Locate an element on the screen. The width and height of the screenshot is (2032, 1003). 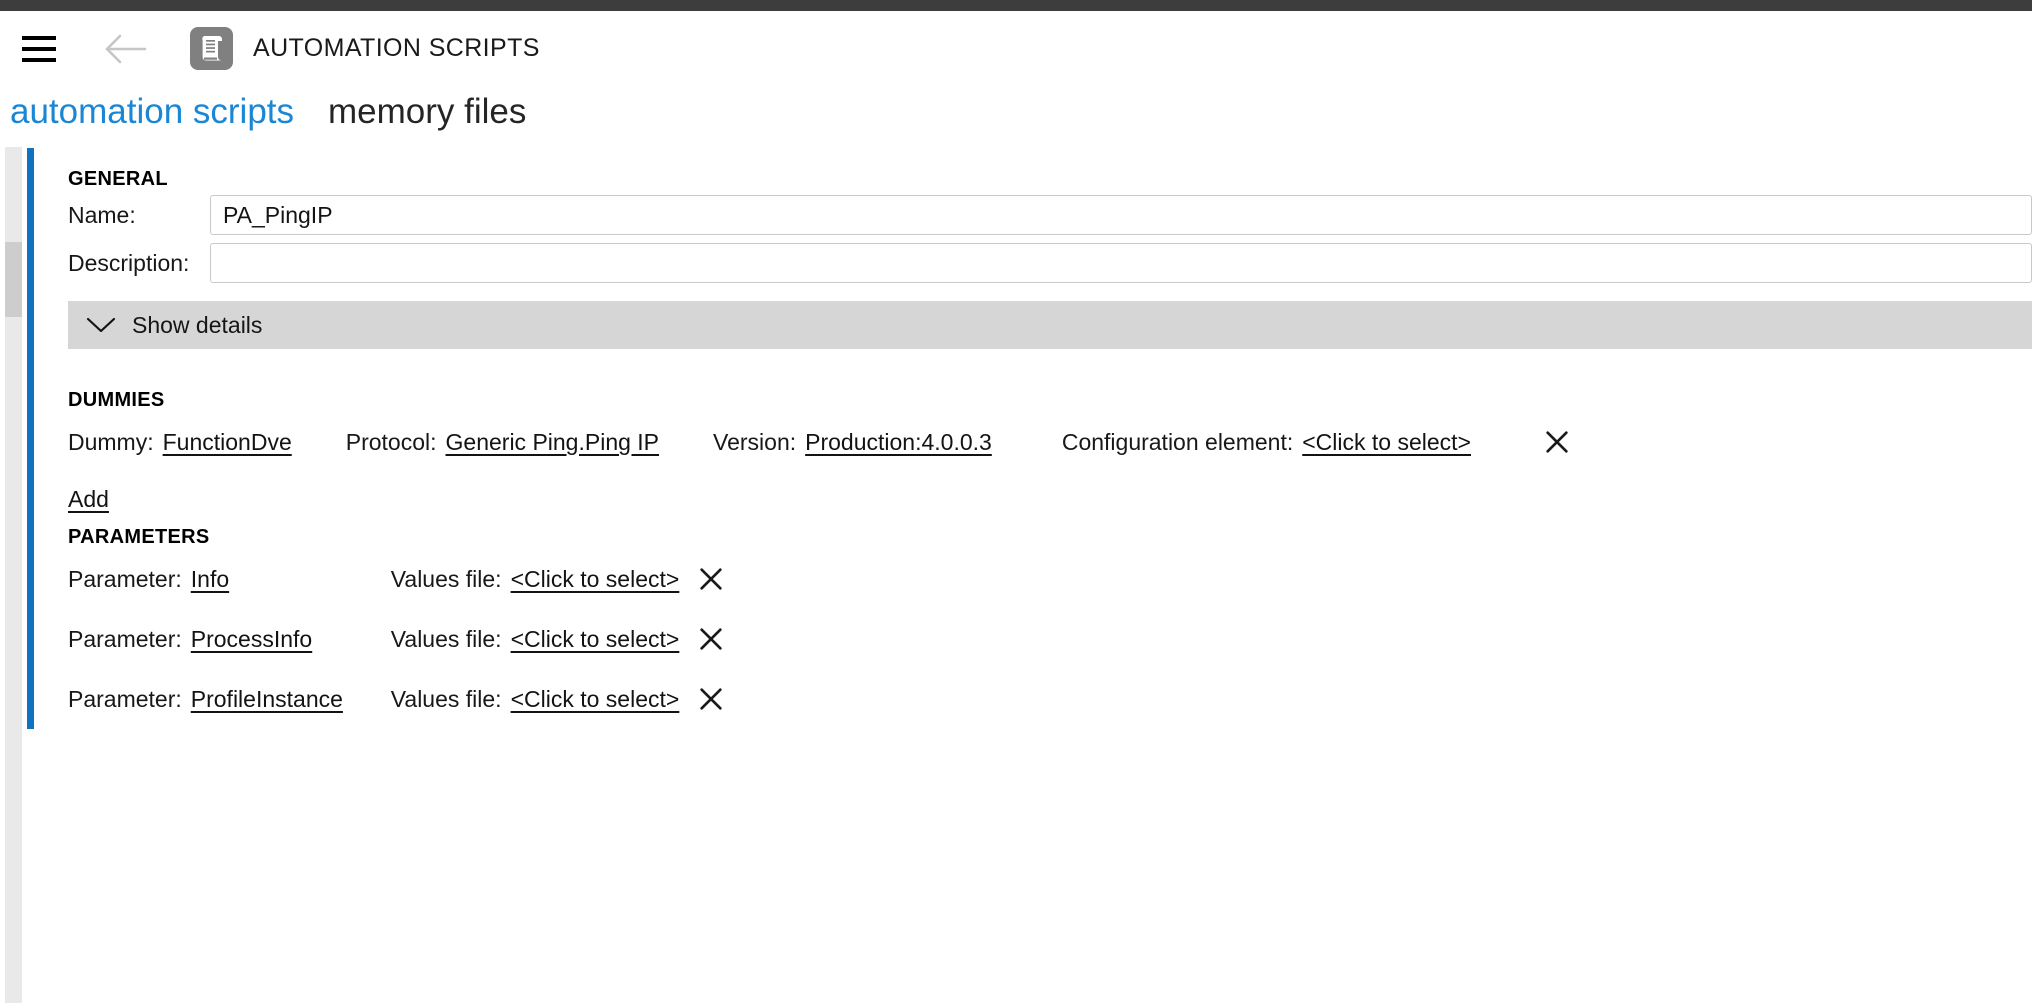
version-label: Version: is located at coordinates (755, 441).